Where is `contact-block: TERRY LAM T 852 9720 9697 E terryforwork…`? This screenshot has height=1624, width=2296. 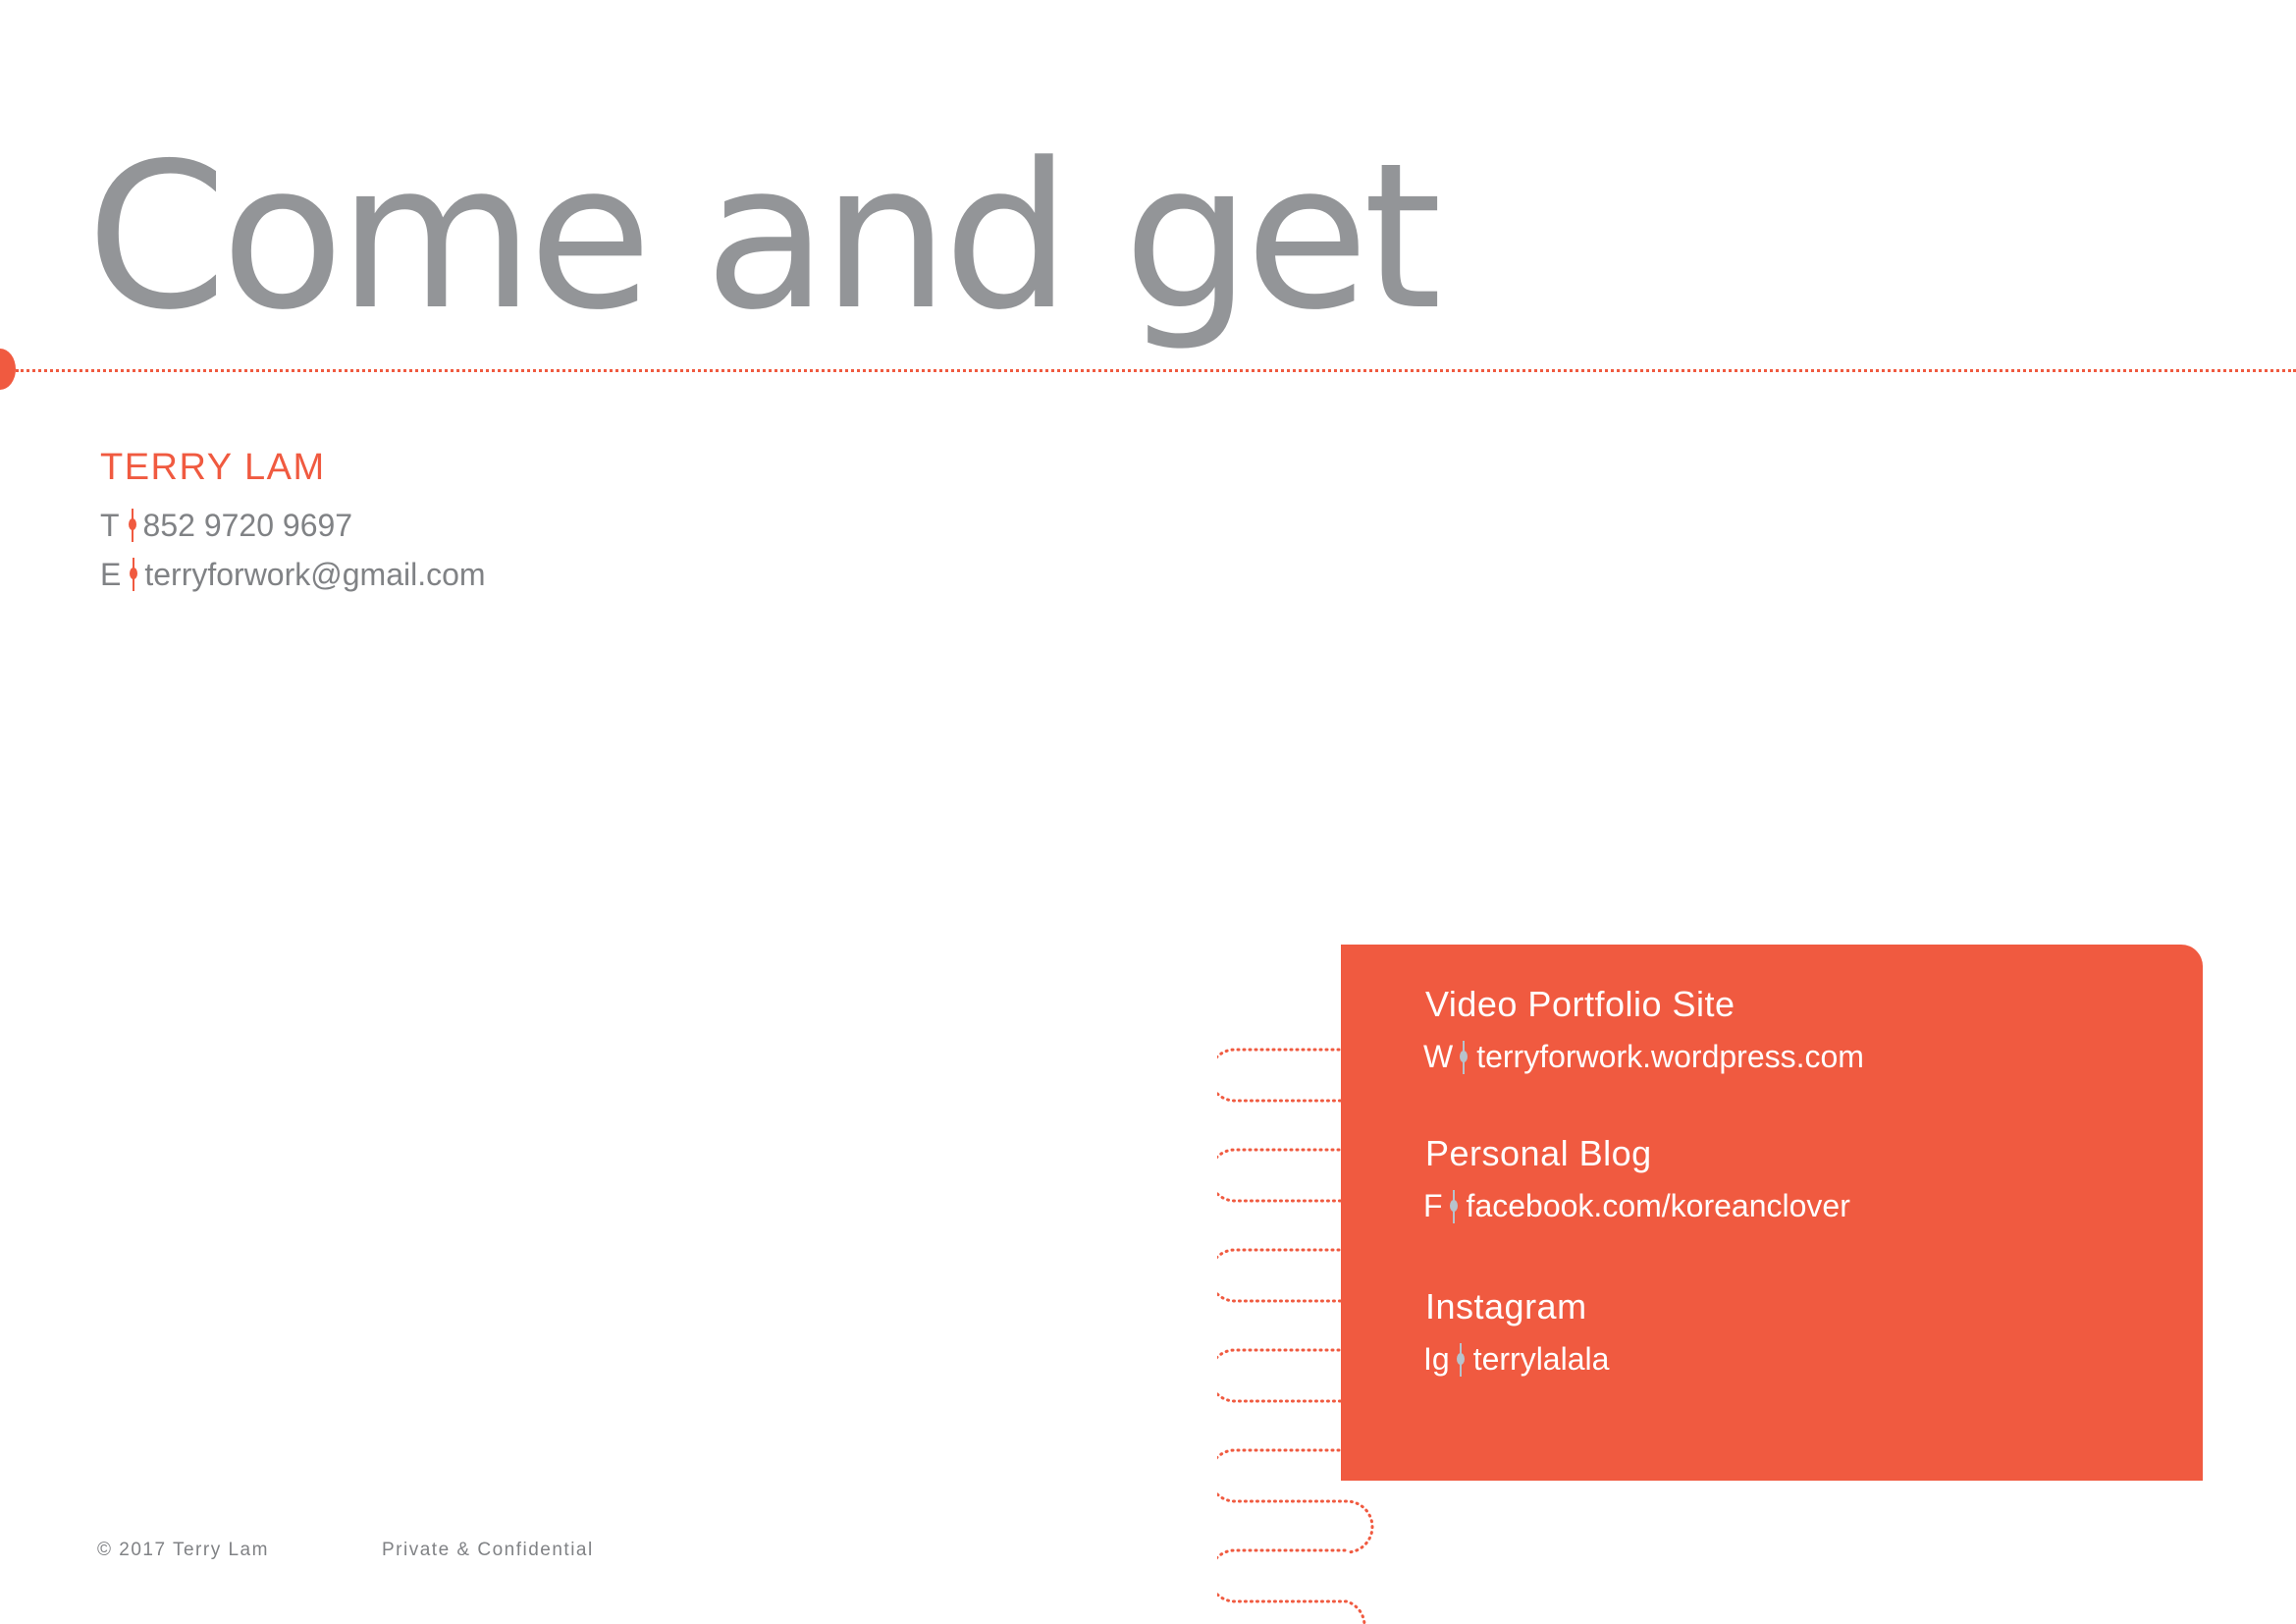 contact-block: TERRY LAM T 852 9720 9697 E terryforwork… is located at coordinates (293, 523).